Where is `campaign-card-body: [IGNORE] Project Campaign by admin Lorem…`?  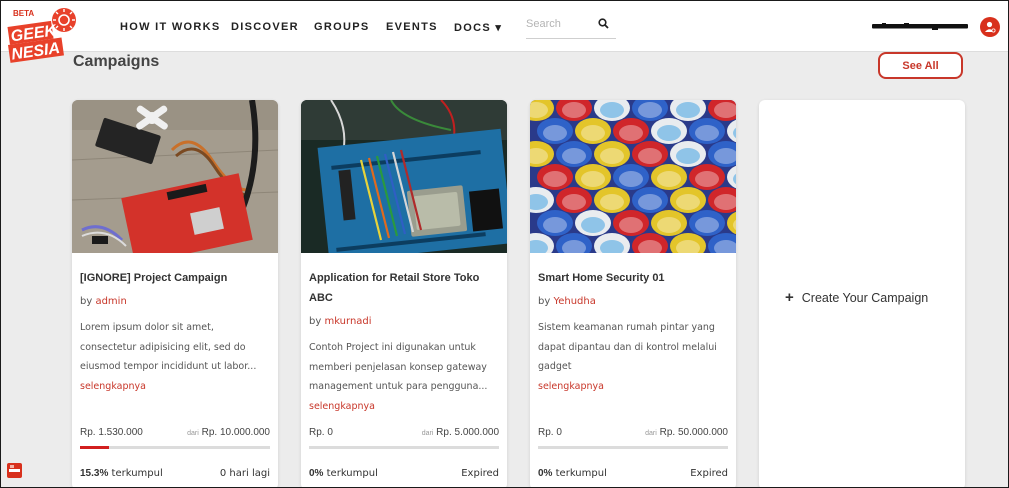 campaign-card-body: [IGNORE] Project Campaign by admin Lorem… is located at coordinates (175, 332).